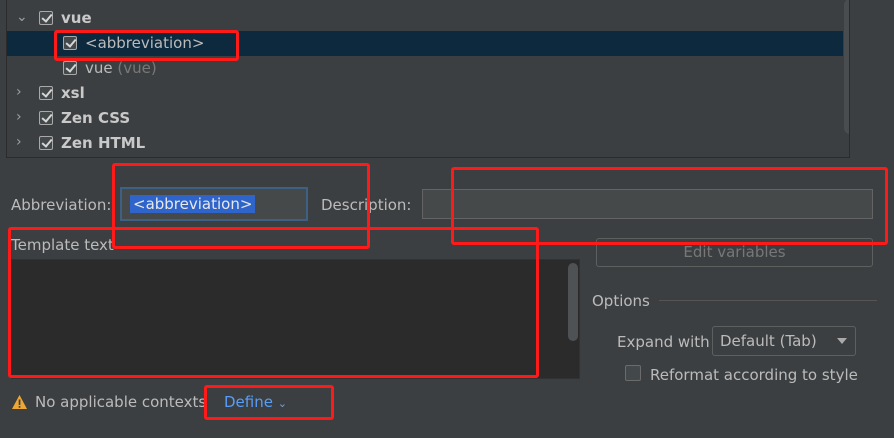 The width and height of the screenshot is (894, 438). I want to click on no-contexts-message: No applicable contexts, so click(121, 402).